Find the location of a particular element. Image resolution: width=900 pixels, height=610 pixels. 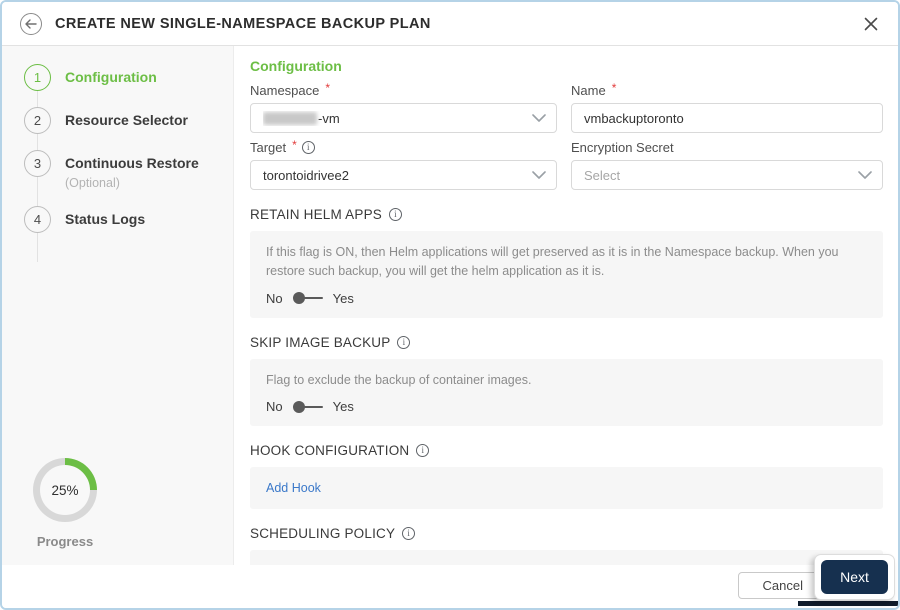

skip-image-toggle-switch is located at coordinates (307, 406).